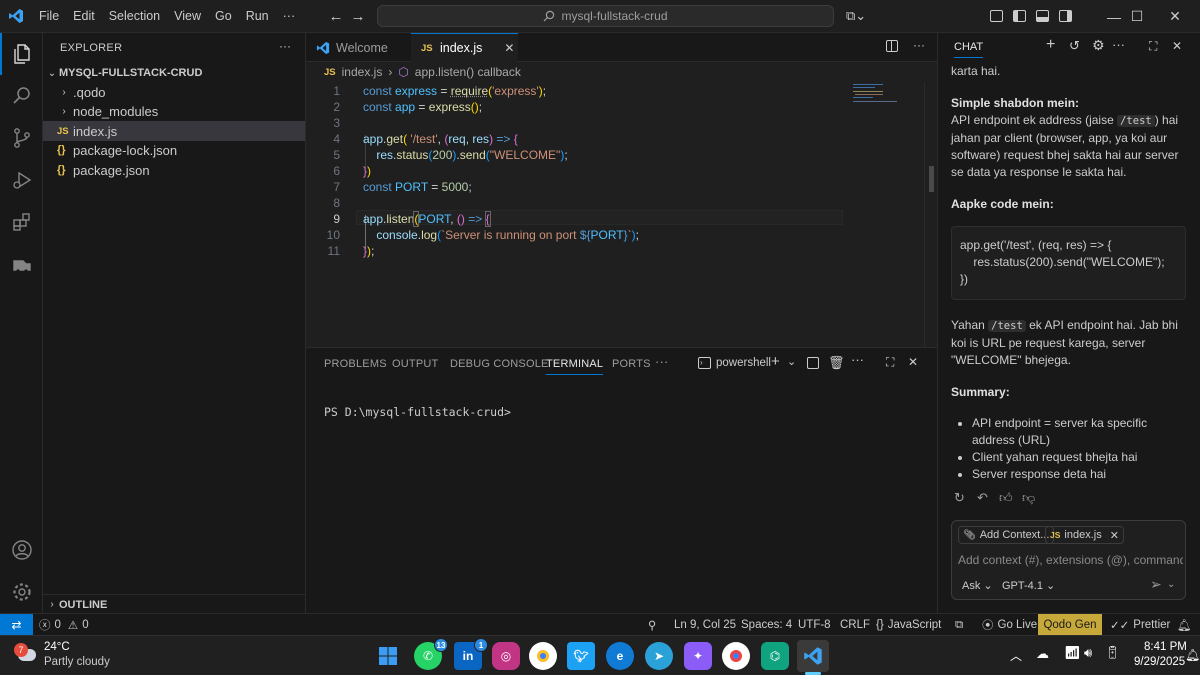 The image size is (1200, 675). I want to click on menu-go: Go, so click(223, 16).